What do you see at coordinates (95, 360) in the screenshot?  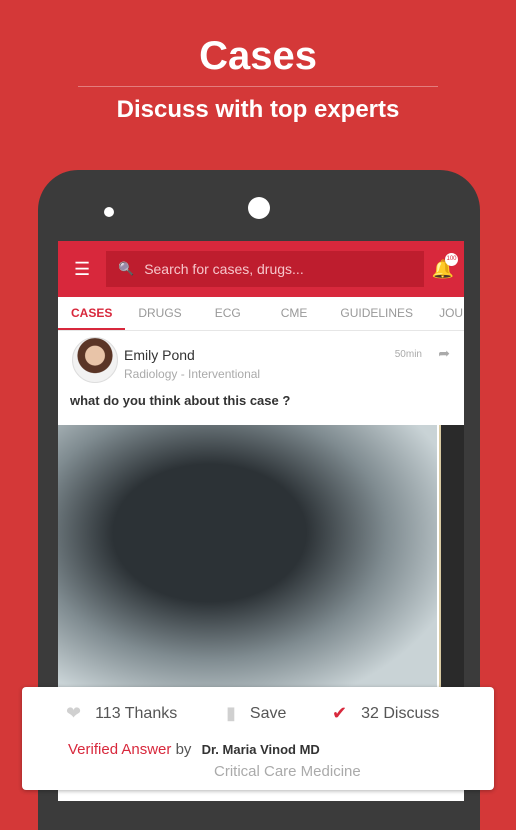 I see `avatar` at bounding box center [95, 360].